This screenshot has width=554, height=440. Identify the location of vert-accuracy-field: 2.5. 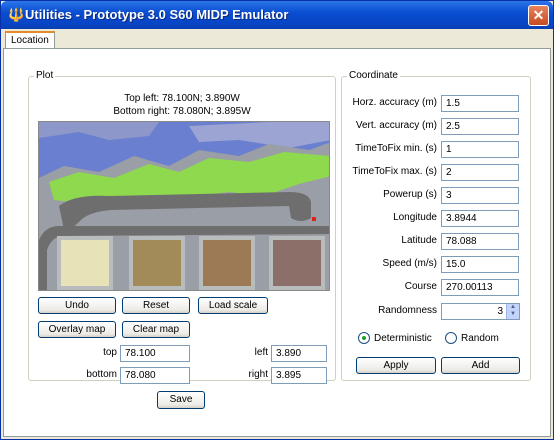
(480, 126).